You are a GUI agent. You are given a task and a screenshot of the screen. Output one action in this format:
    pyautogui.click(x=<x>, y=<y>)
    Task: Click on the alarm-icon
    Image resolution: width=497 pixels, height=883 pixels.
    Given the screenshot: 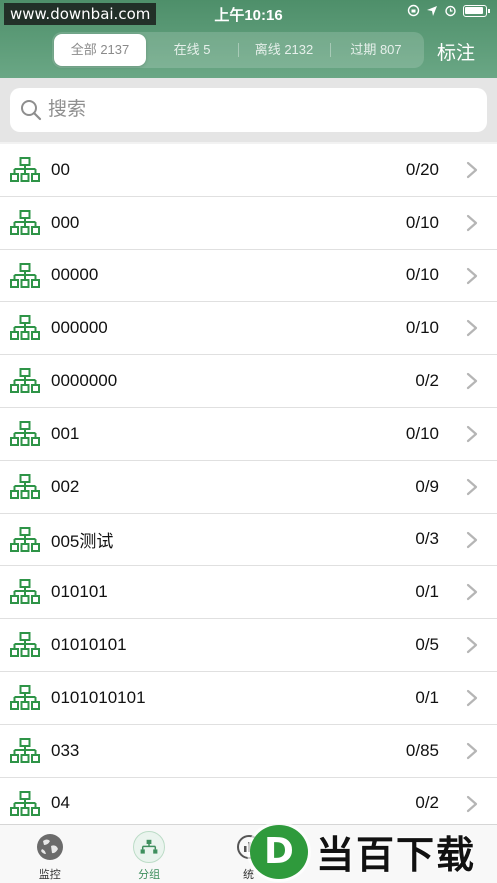 What is the action you would take?
    pyautogui.click(x=450, y=11)
    